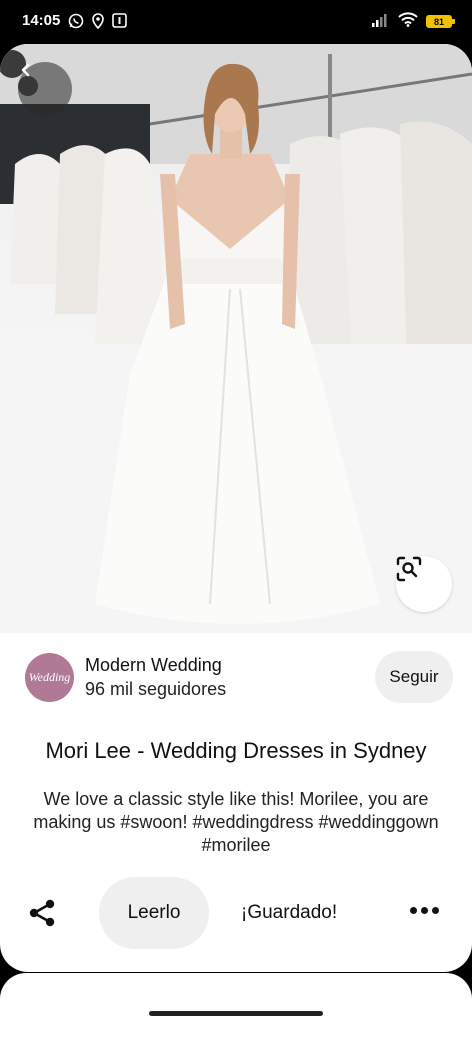 Image resolution: width=472 pixels, height=1053 pixels. I want to click on whatsapp-icon, so click(76, 23).